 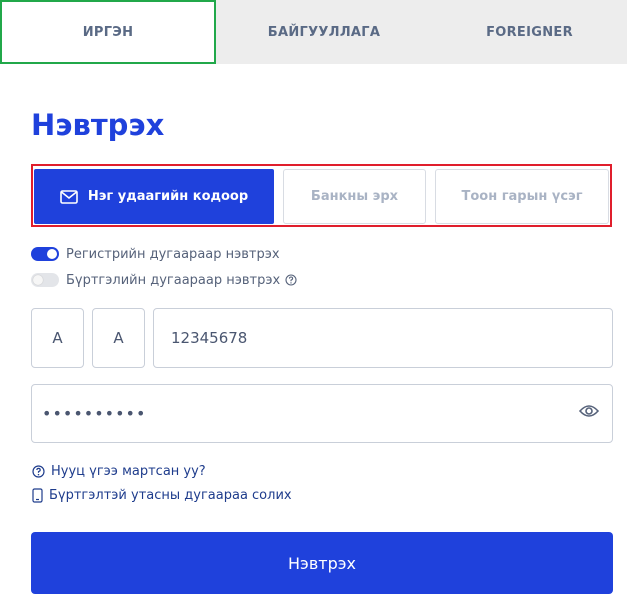 What do you see at coordinates (45, 254) in the screenshot?
I see `register-toggle-switch` at bounding box center [45, 254].